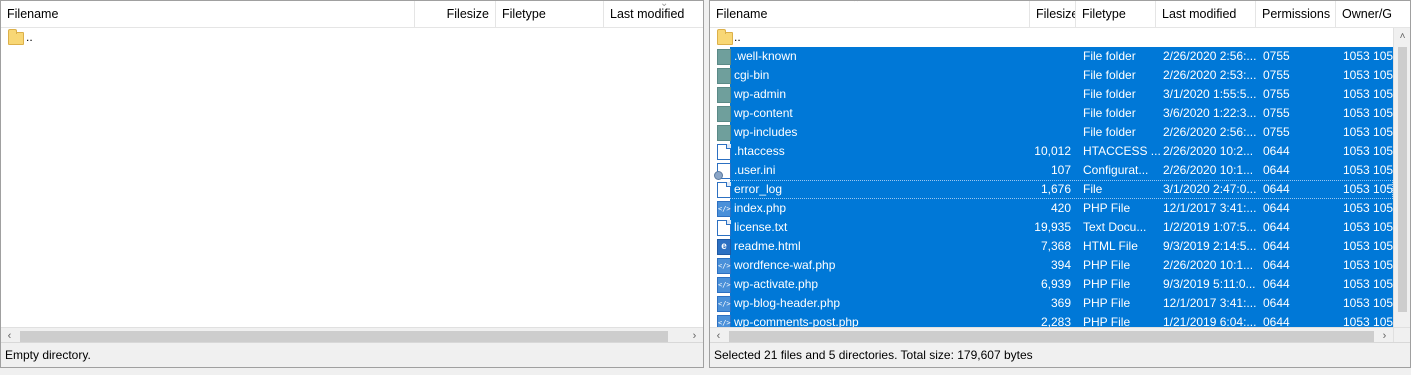 This screenshot has width=1411, height=375. Describe the element at coordinates (1060, 37) in the screenshot. I see `remote-parent-dir-row: ..` at that location.